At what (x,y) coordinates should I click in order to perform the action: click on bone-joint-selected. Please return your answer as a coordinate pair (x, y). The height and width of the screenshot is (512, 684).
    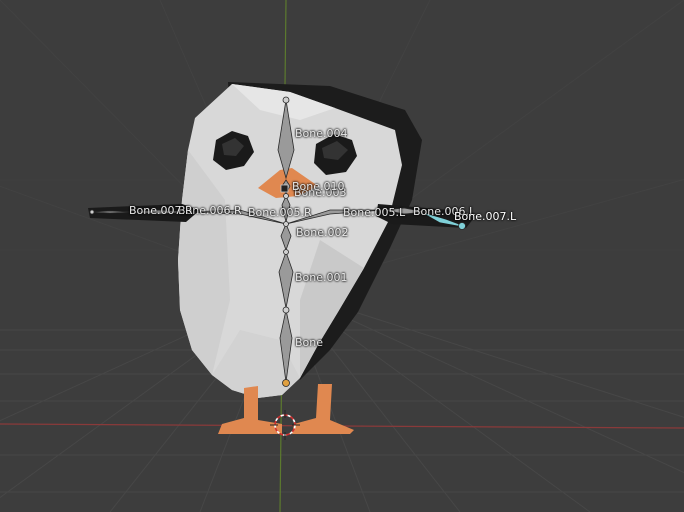
    Looking at the image, I should click on (462, 226).